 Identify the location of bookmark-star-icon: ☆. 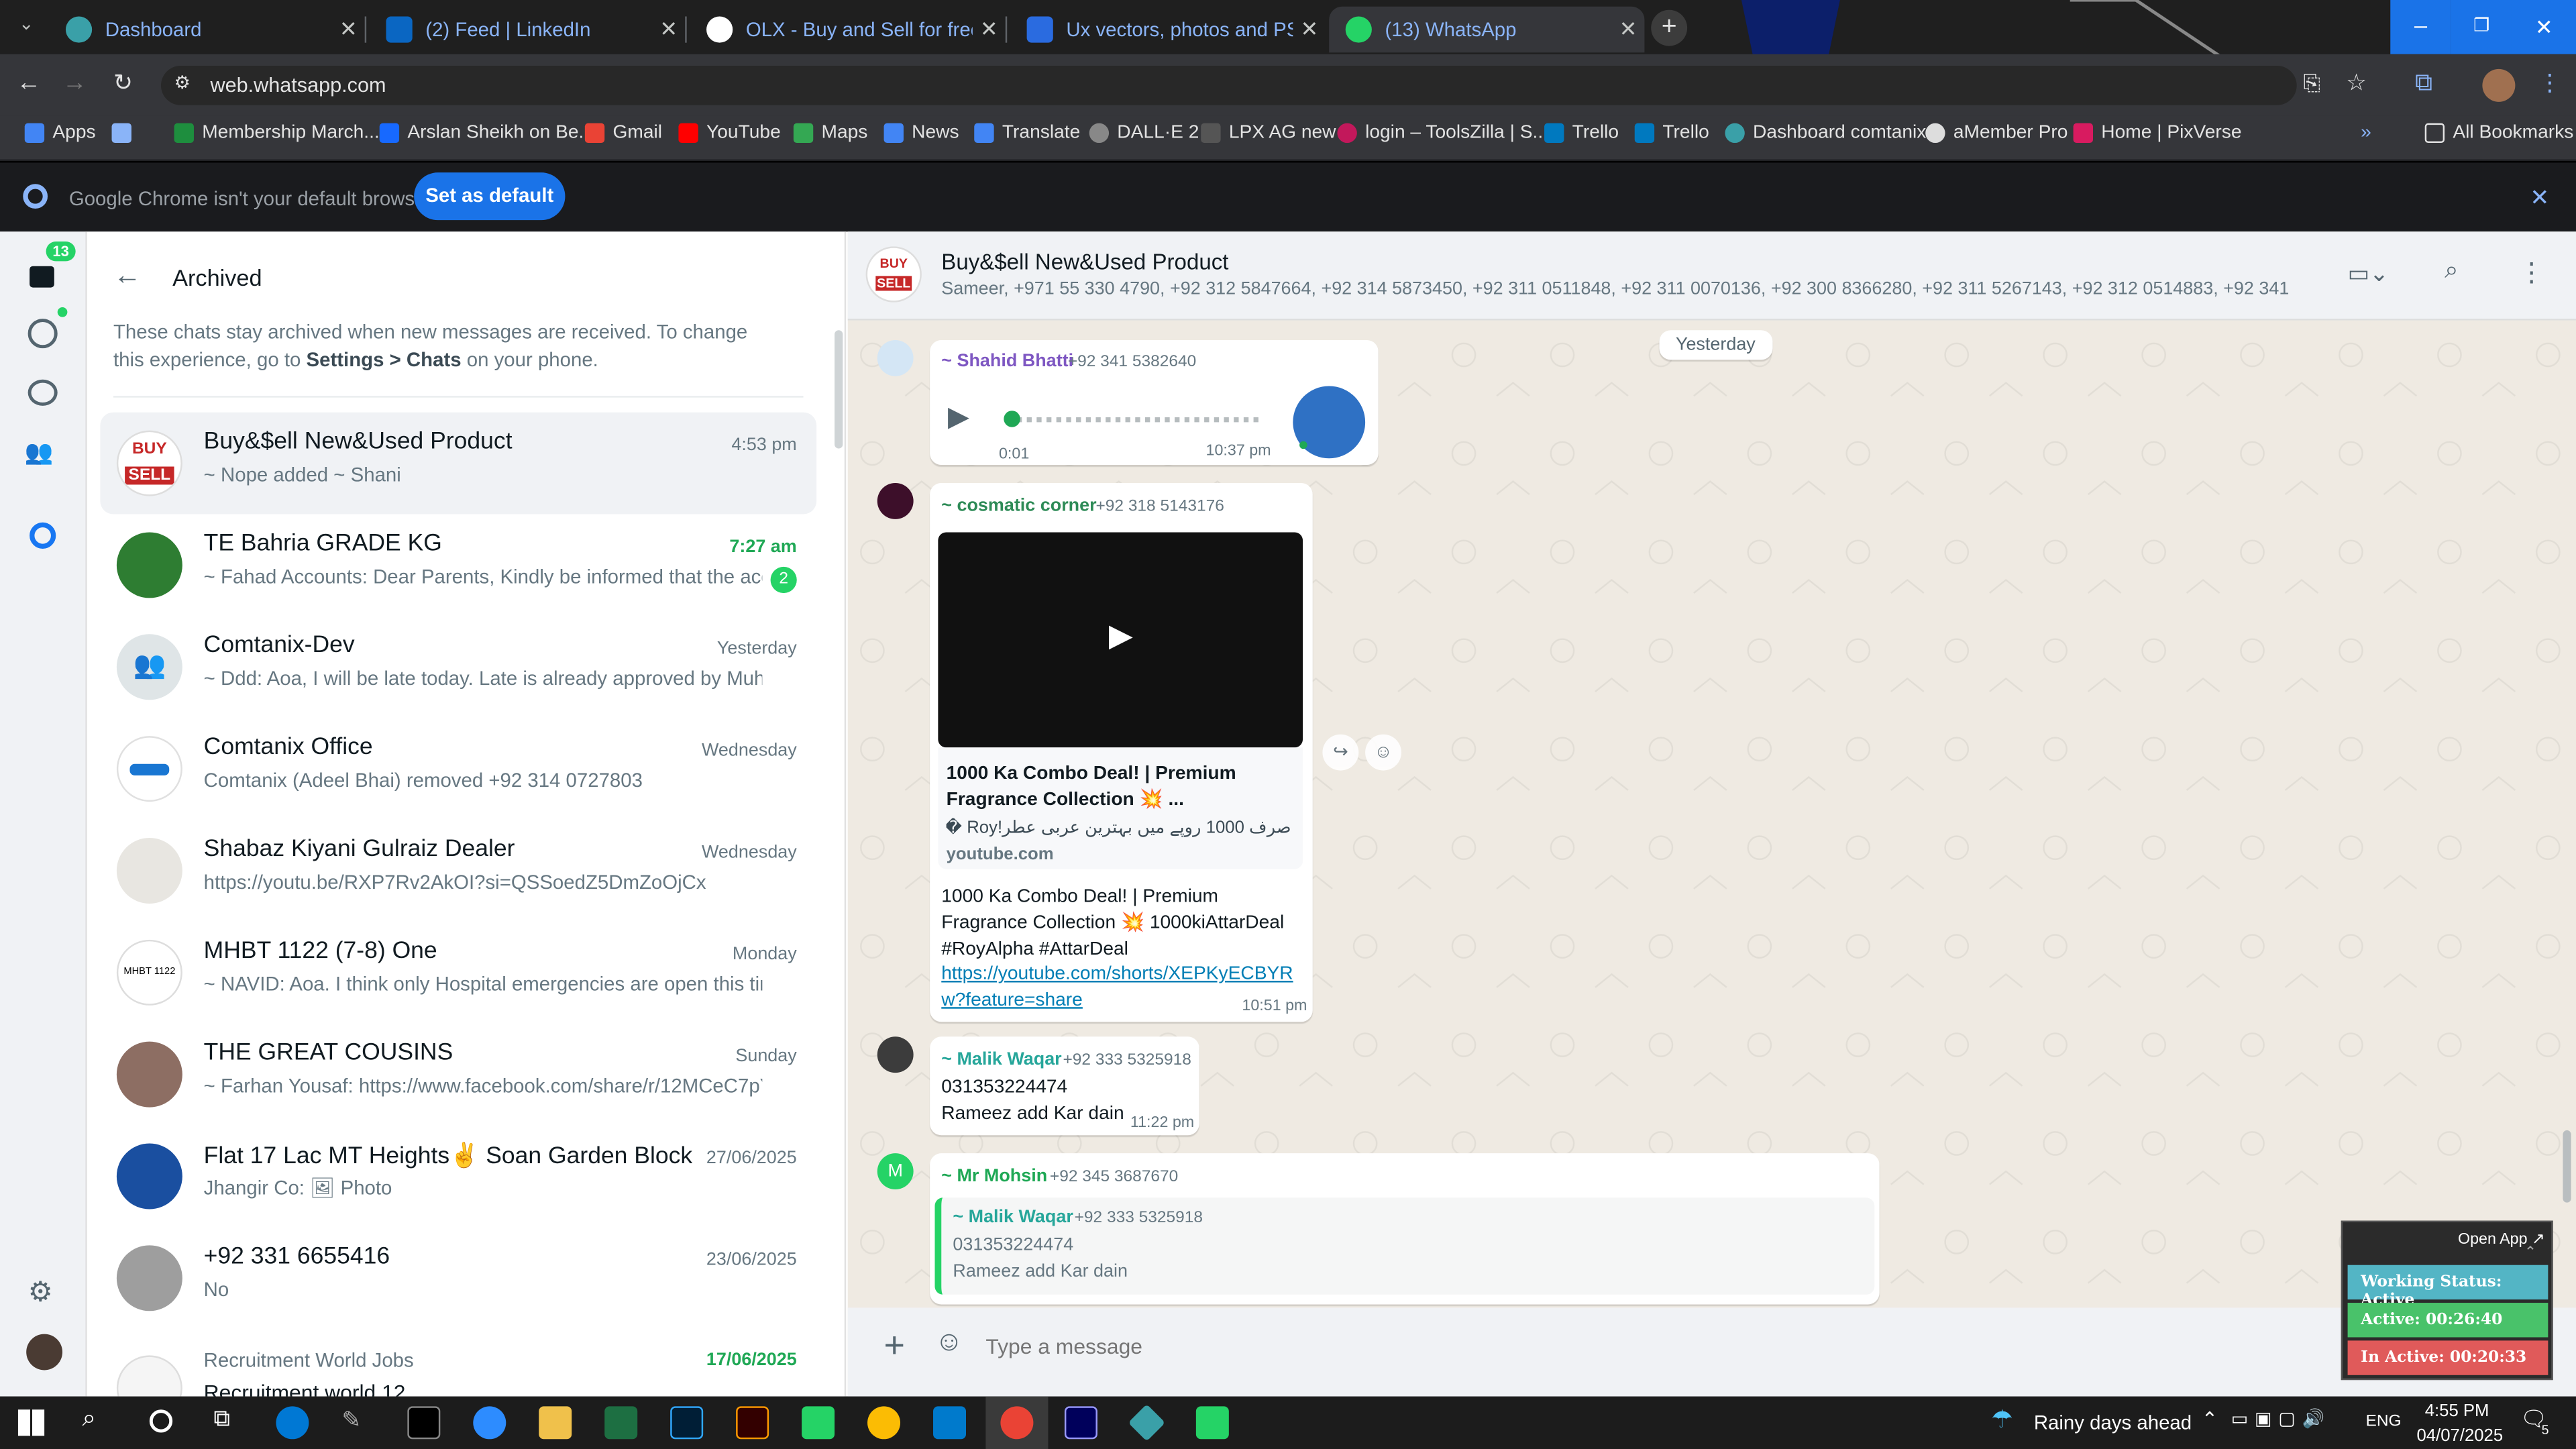
(2356, 83).